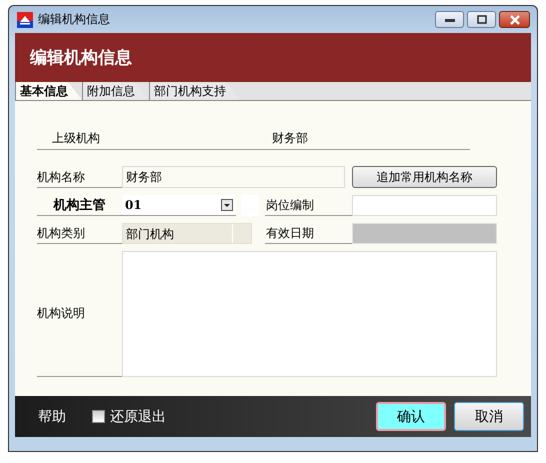 This screenshot has width=546, height=463. I want to click on checkbox-label: 还原退出, so click(138, 417).